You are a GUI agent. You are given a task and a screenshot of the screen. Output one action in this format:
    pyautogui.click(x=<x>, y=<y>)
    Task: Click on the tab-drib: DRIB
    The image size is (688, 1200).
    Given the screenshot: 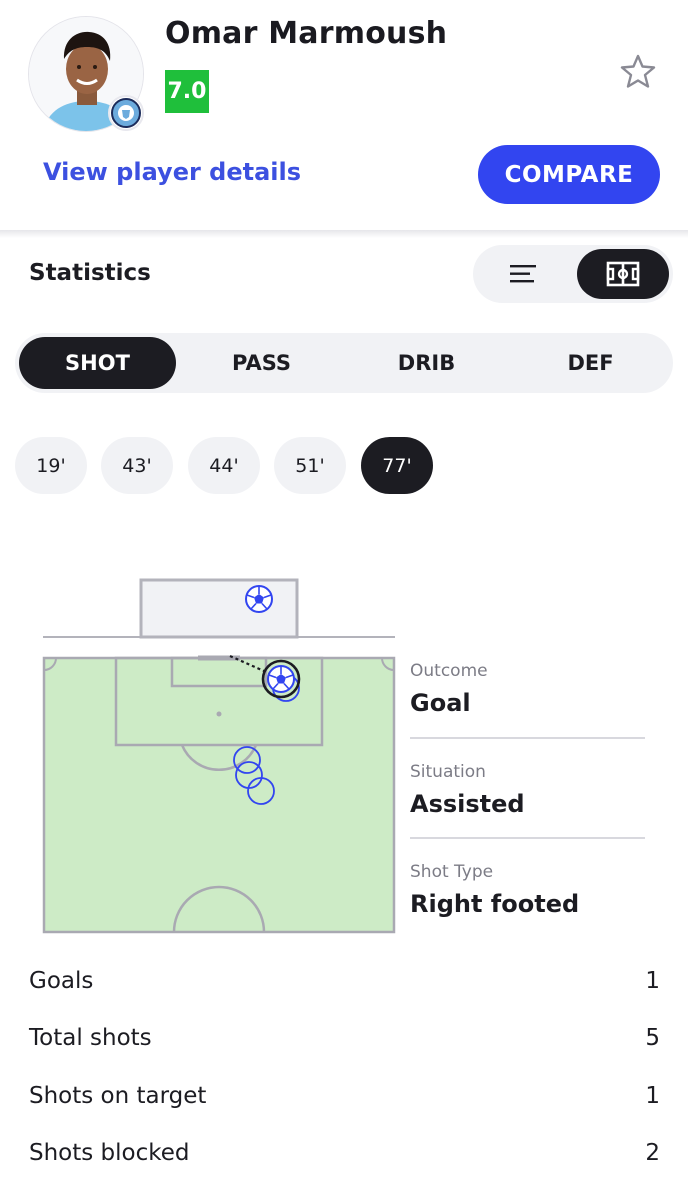 What is the action you would take?
    pyautogui.click(x=426, y=363)
    